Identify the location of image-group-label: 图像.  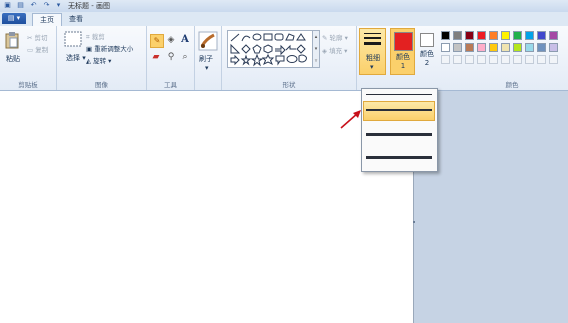
(101, 85).